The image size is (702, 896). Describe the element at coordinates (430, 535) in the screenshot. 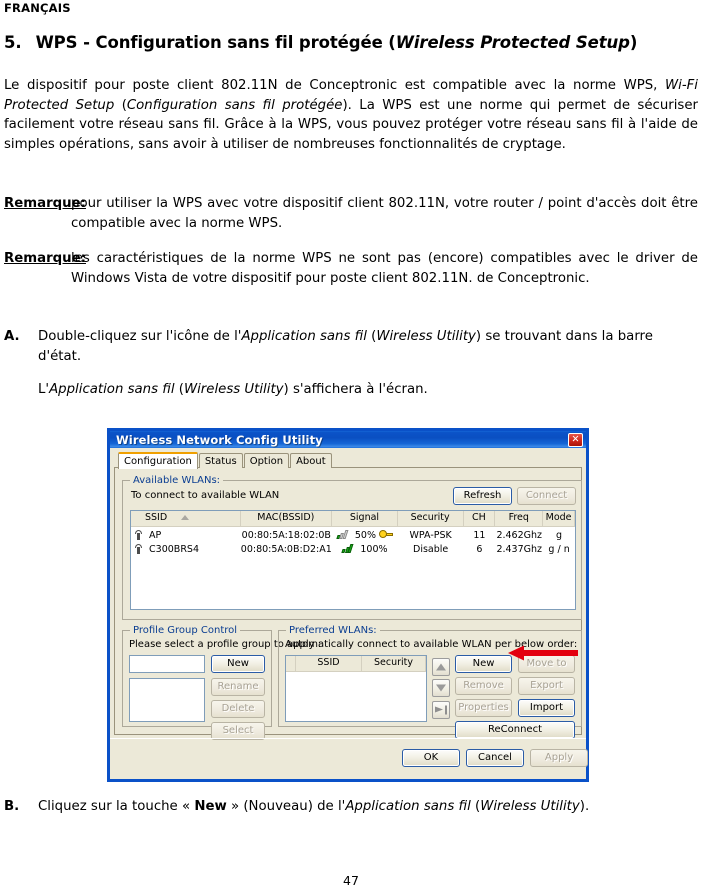

I see `cell-security: WPA-PSK` at that location.